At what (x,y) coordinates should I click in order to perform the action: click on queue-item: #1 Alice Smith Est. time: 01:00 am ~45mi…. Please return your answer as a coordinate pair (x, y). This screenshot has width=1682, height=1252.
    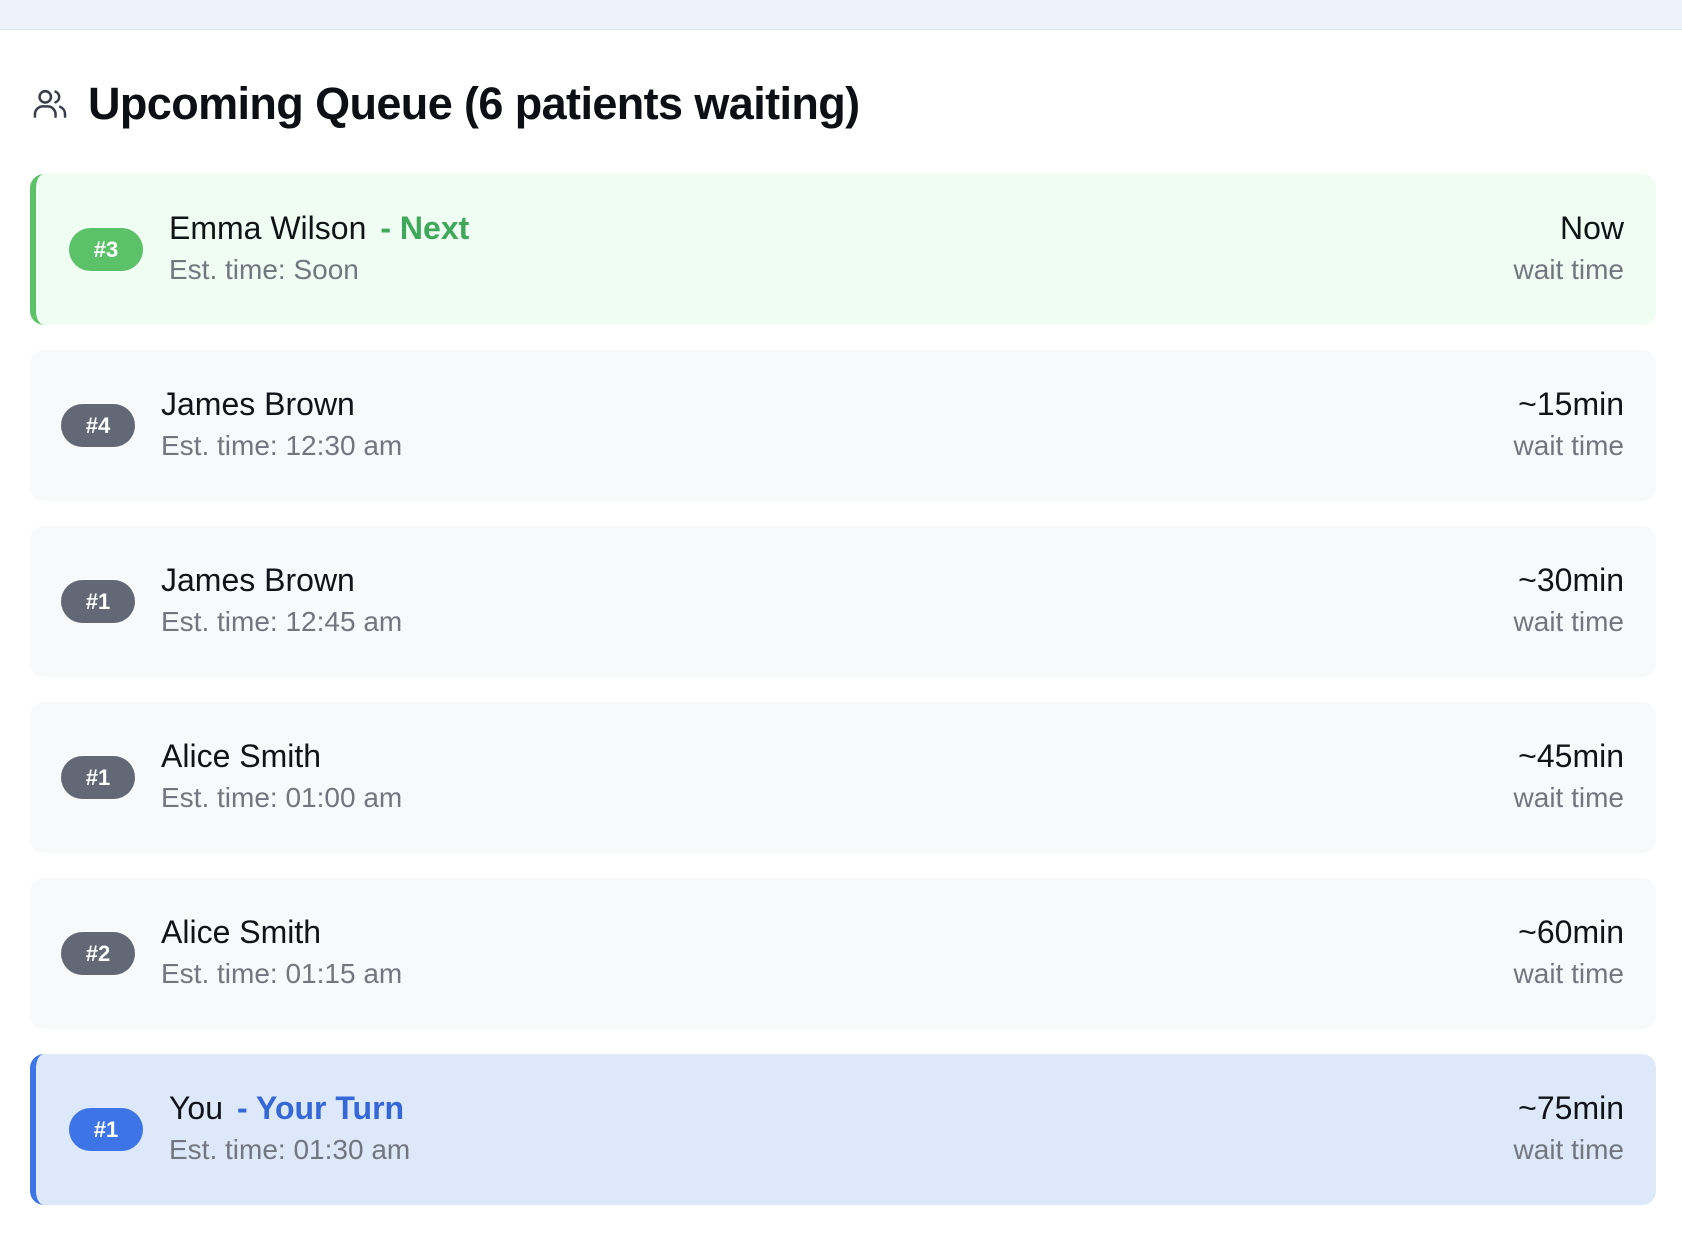
    Looking at the image, I should click on (843, 777).